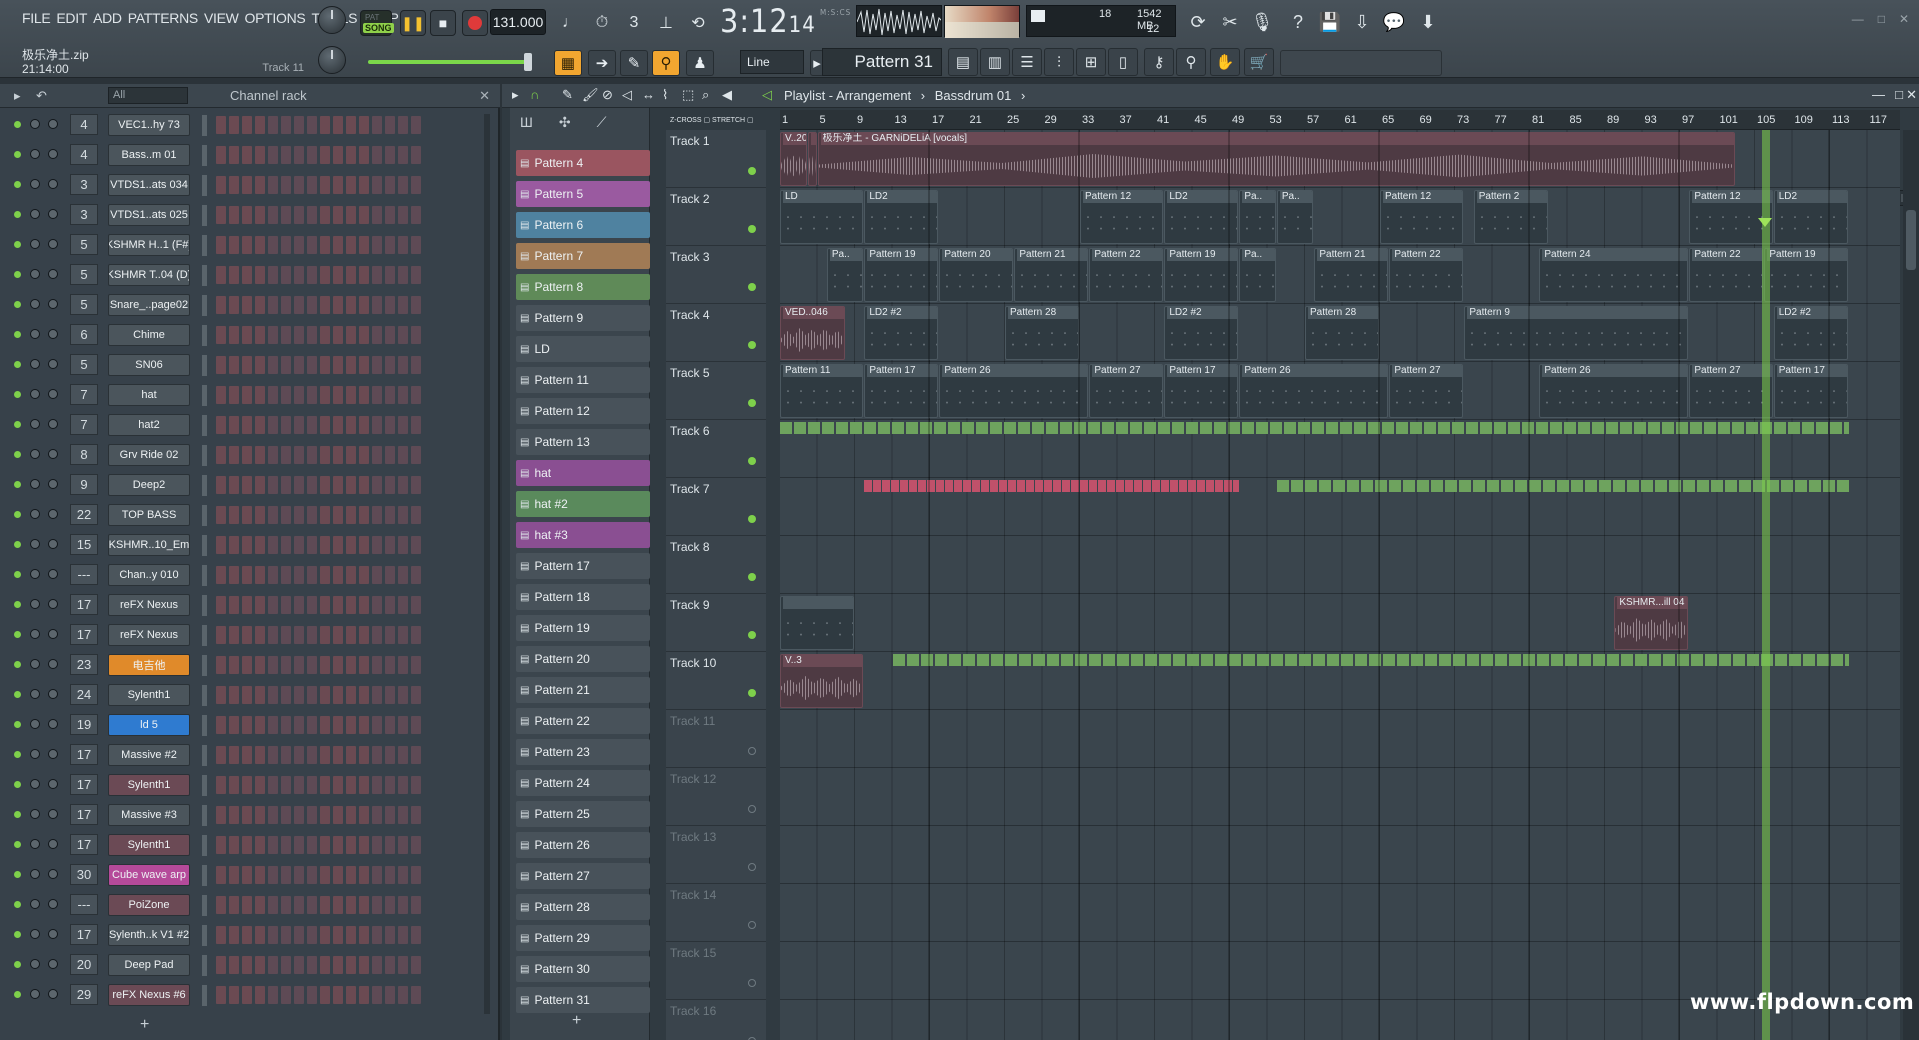 The height and width of the screenshot is (1040, 1919). Describe the element at coordinates (1230, 22) in the screenshot. I see `cut-icon: ✂` at that location.